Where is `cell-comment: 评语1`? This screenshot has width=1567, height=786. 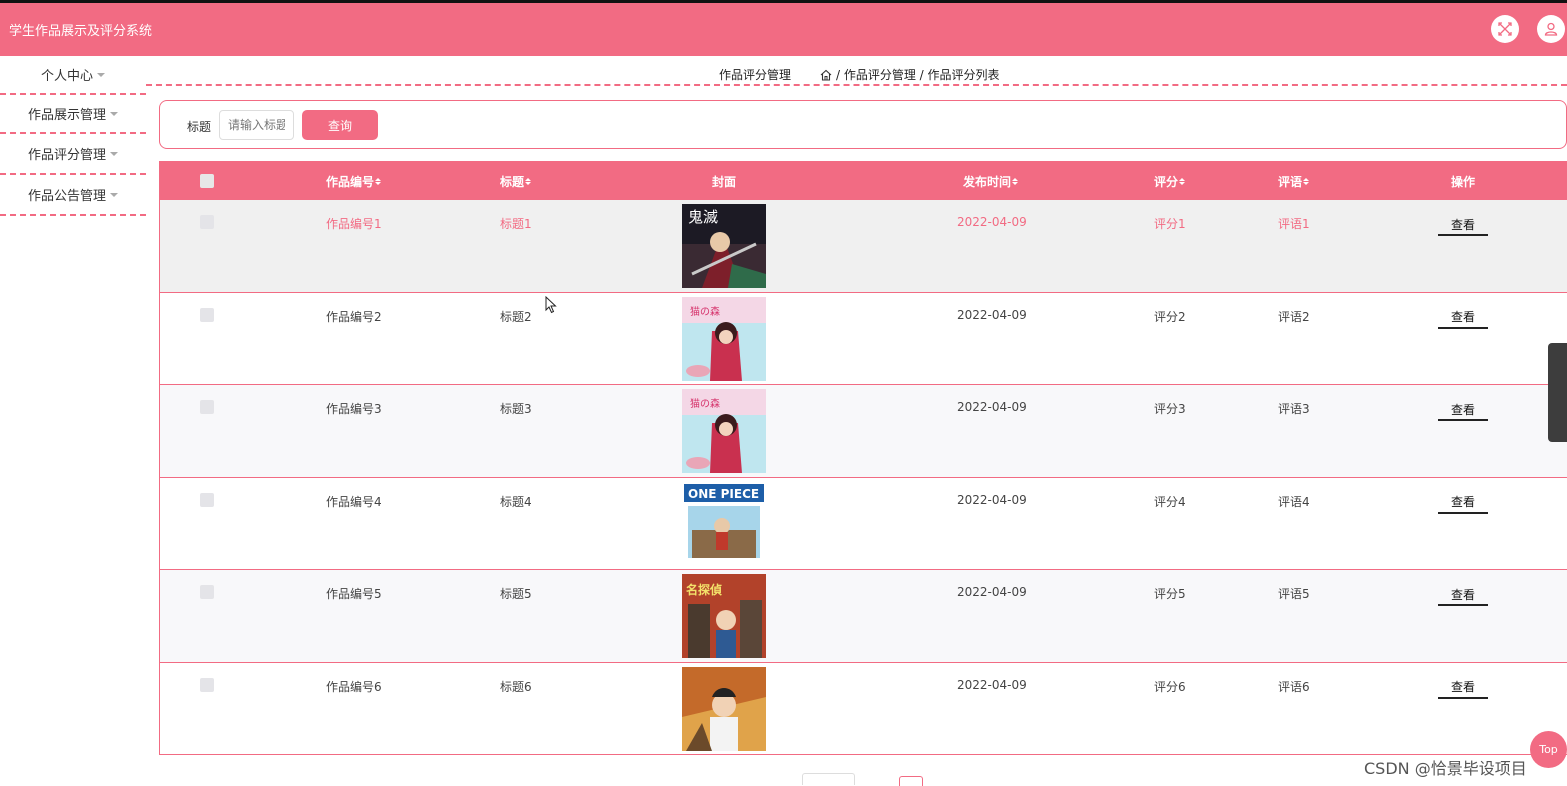
cell-comment: 评语1 is located at coordinates (1294, 224).